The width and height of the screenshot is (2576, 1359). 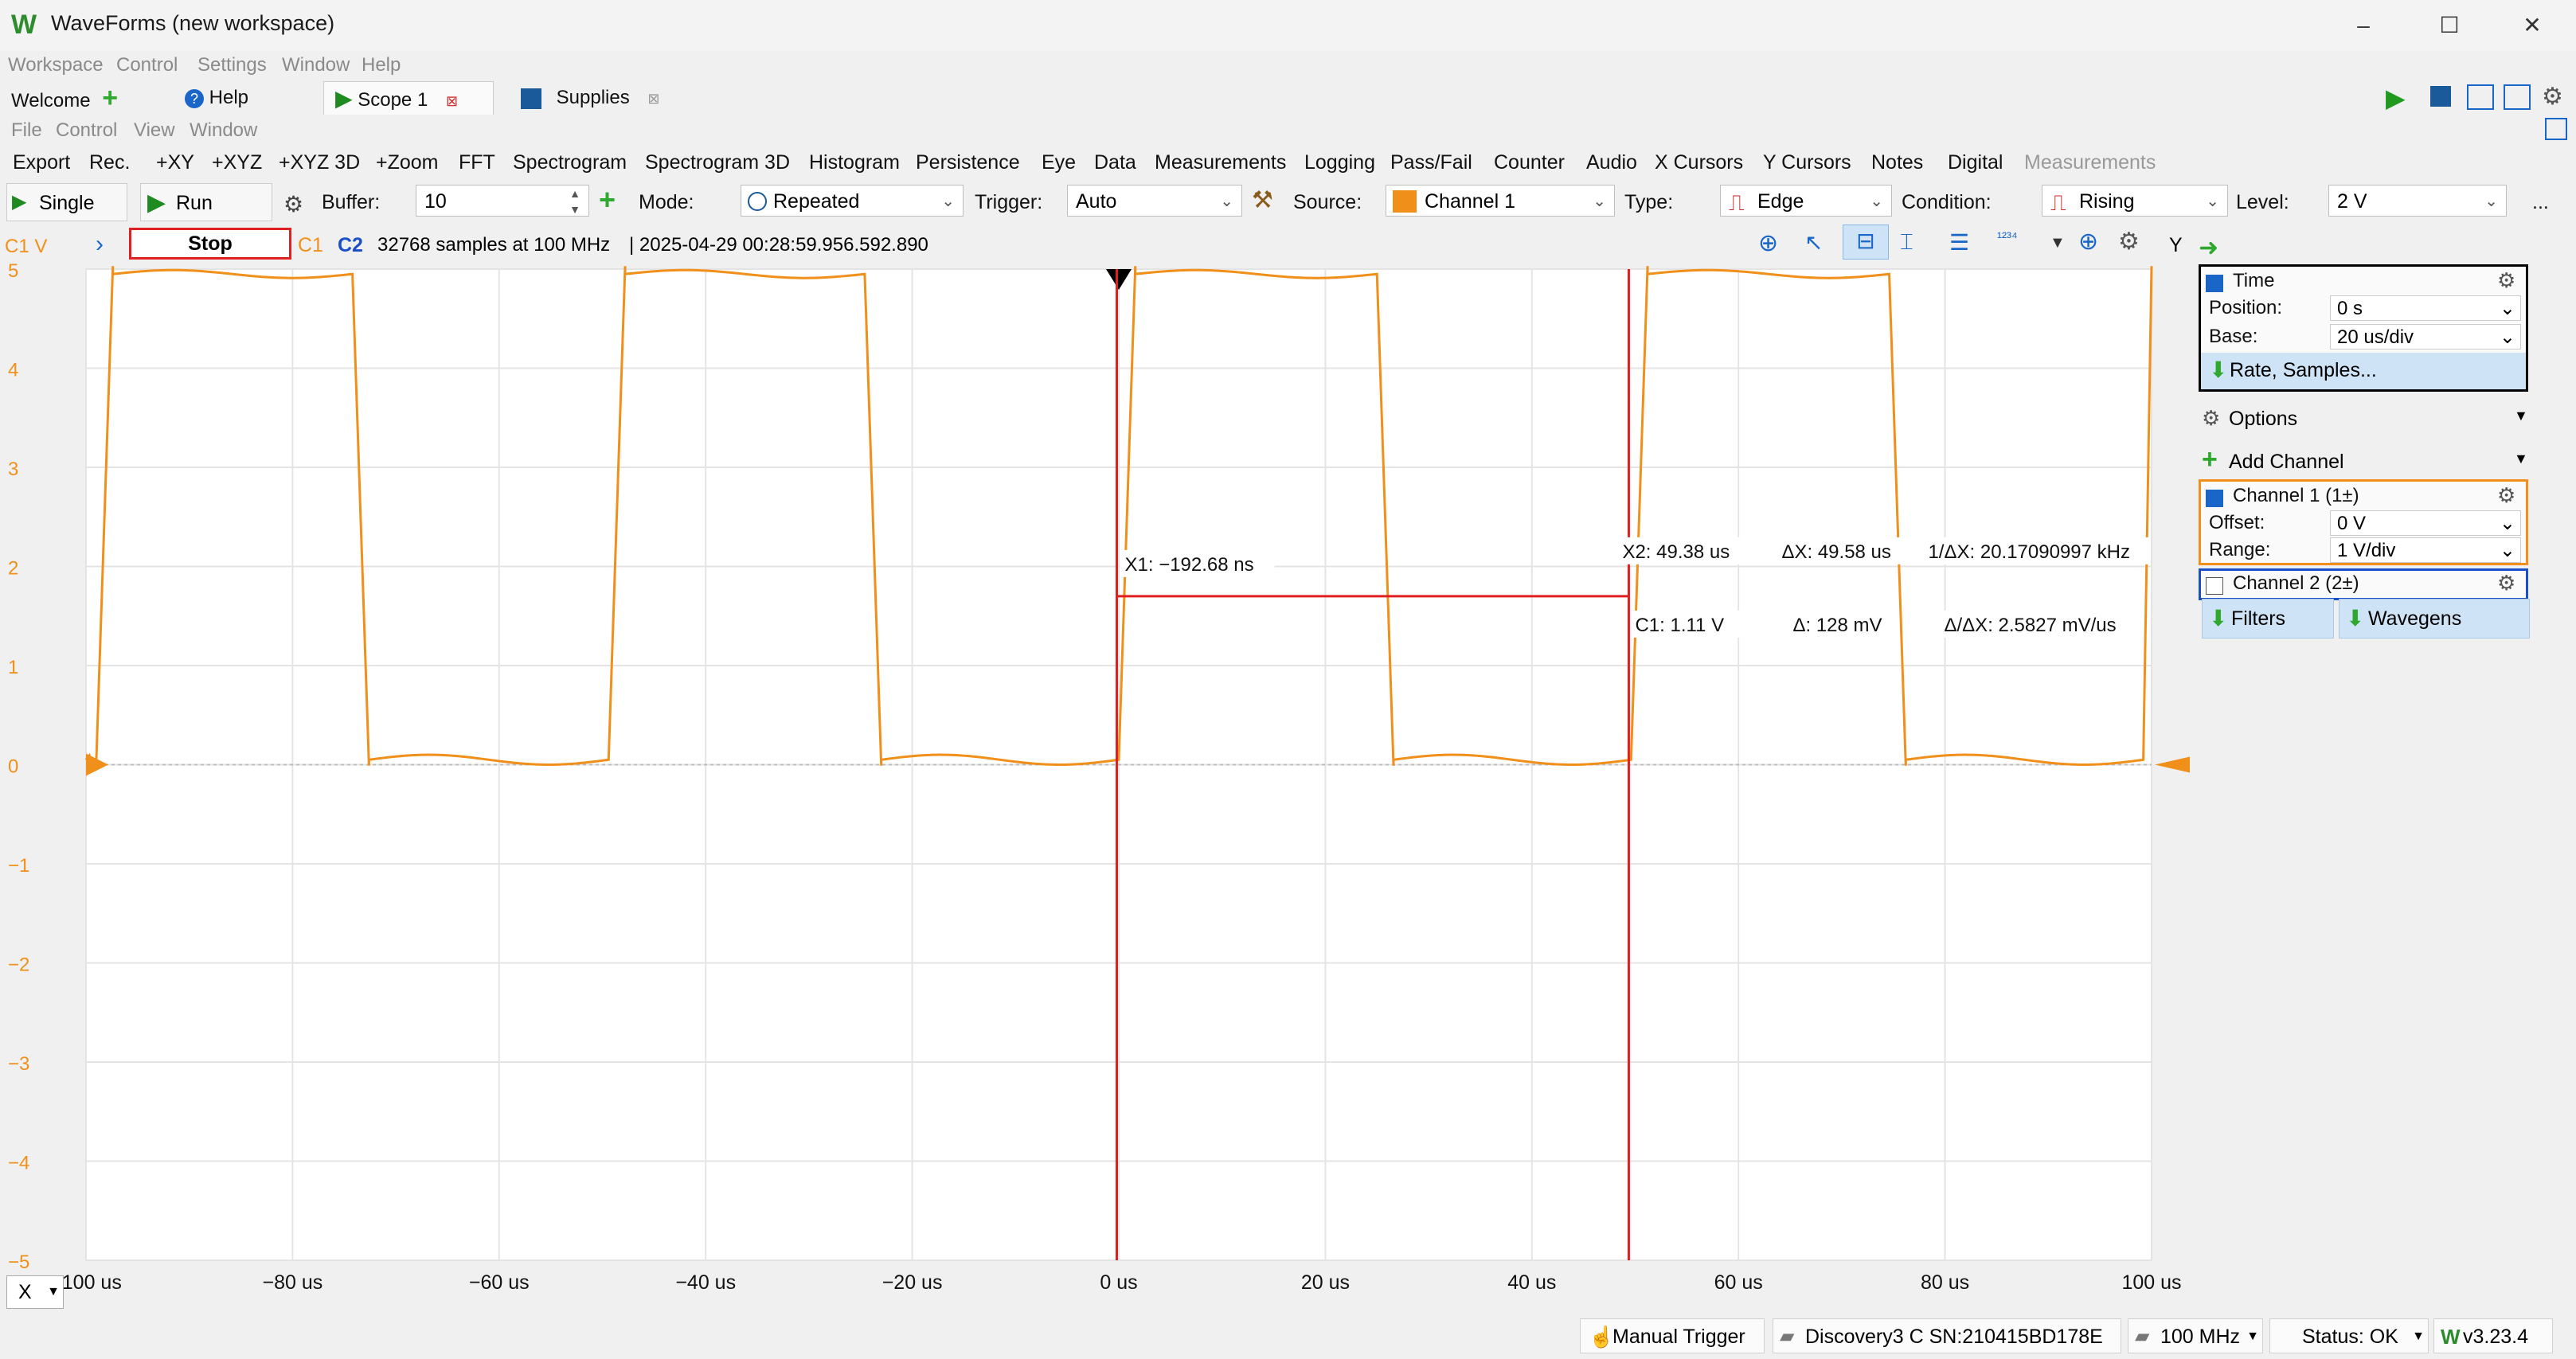 I want to click on run-button: ▶ Run, so click(x=206, y=202).